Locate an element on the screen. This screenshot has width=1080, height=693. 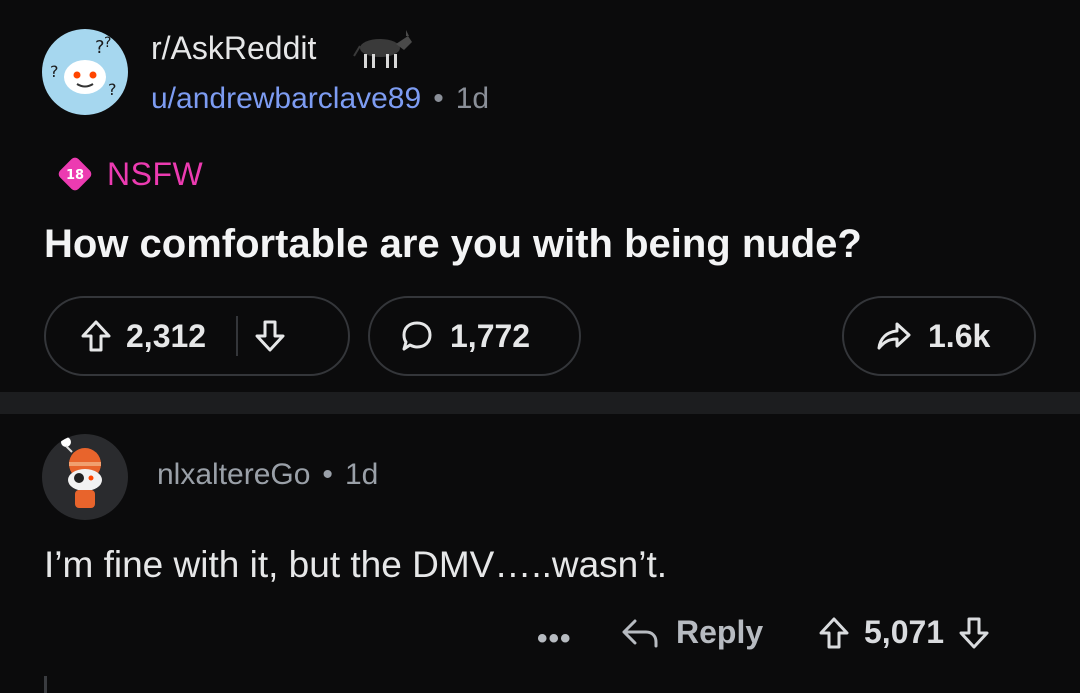
share-button: 1.6k is located at coordinates (939, 336).